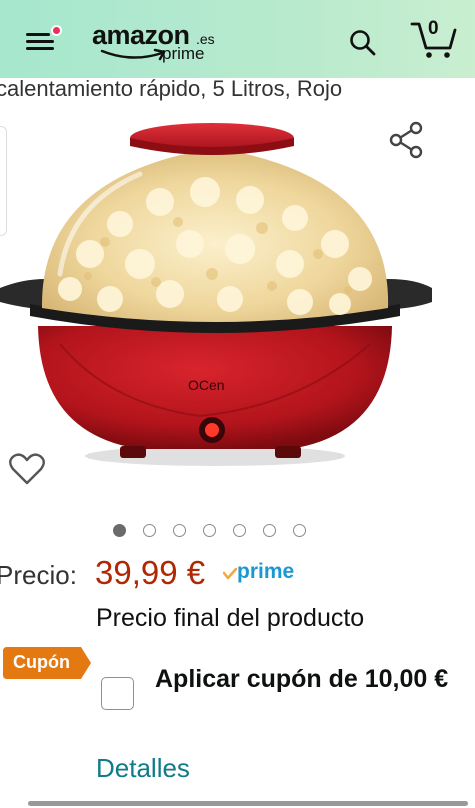 This screenshot has width=475, height=808. I want to click on coupon-badge-label: Cupón, so click(41, 662).